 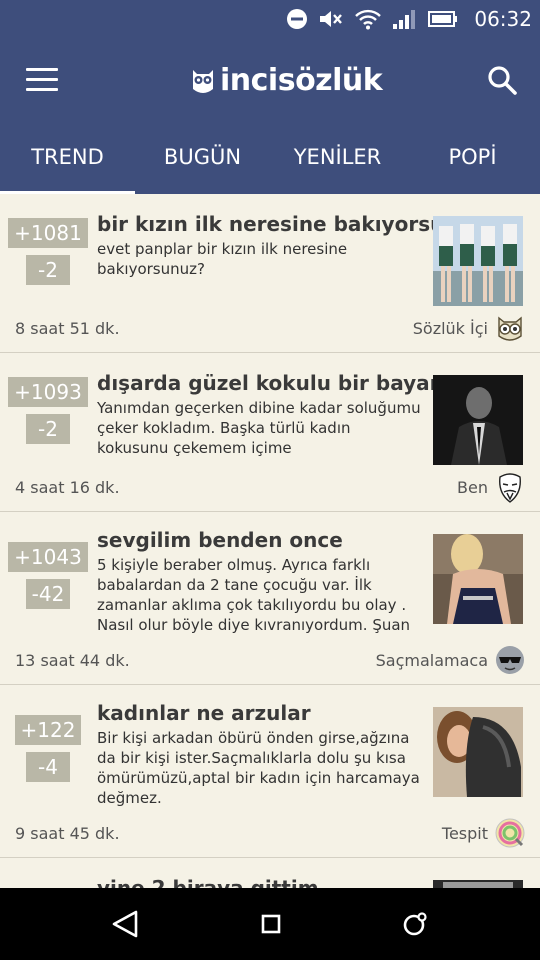 I want to click on entry-title: dışarda güzel kokulu bir bayan, so click(x=270, y=383).